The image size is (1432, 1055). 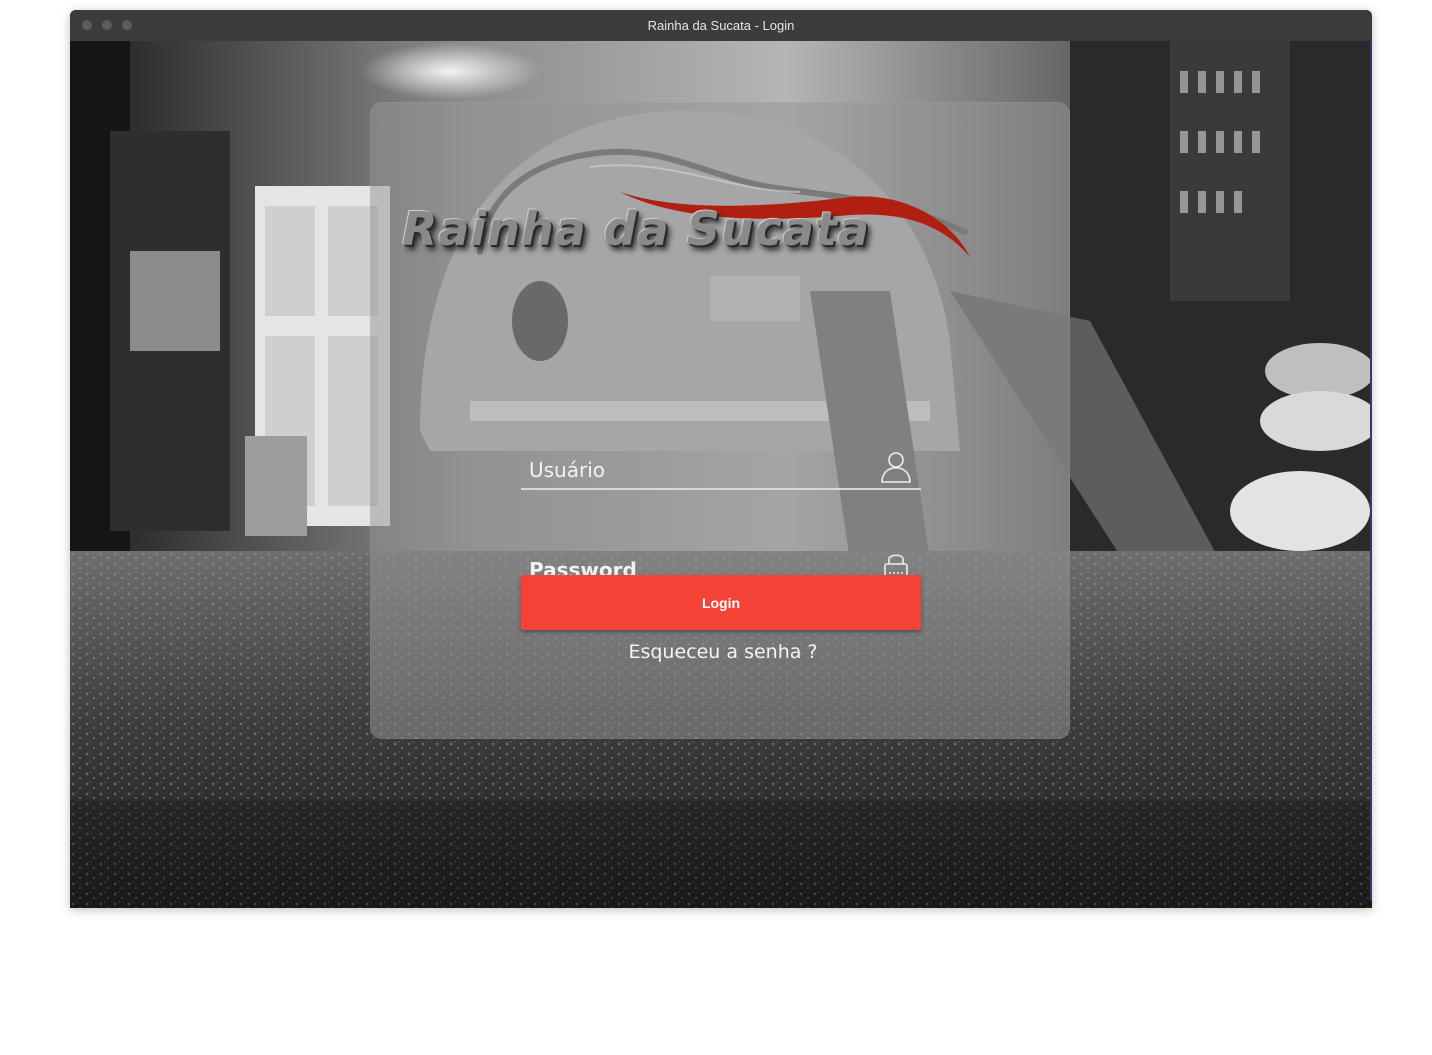 I want to click on title-bar: Rainha da Sucata - Login, so click(x=721, y=25).